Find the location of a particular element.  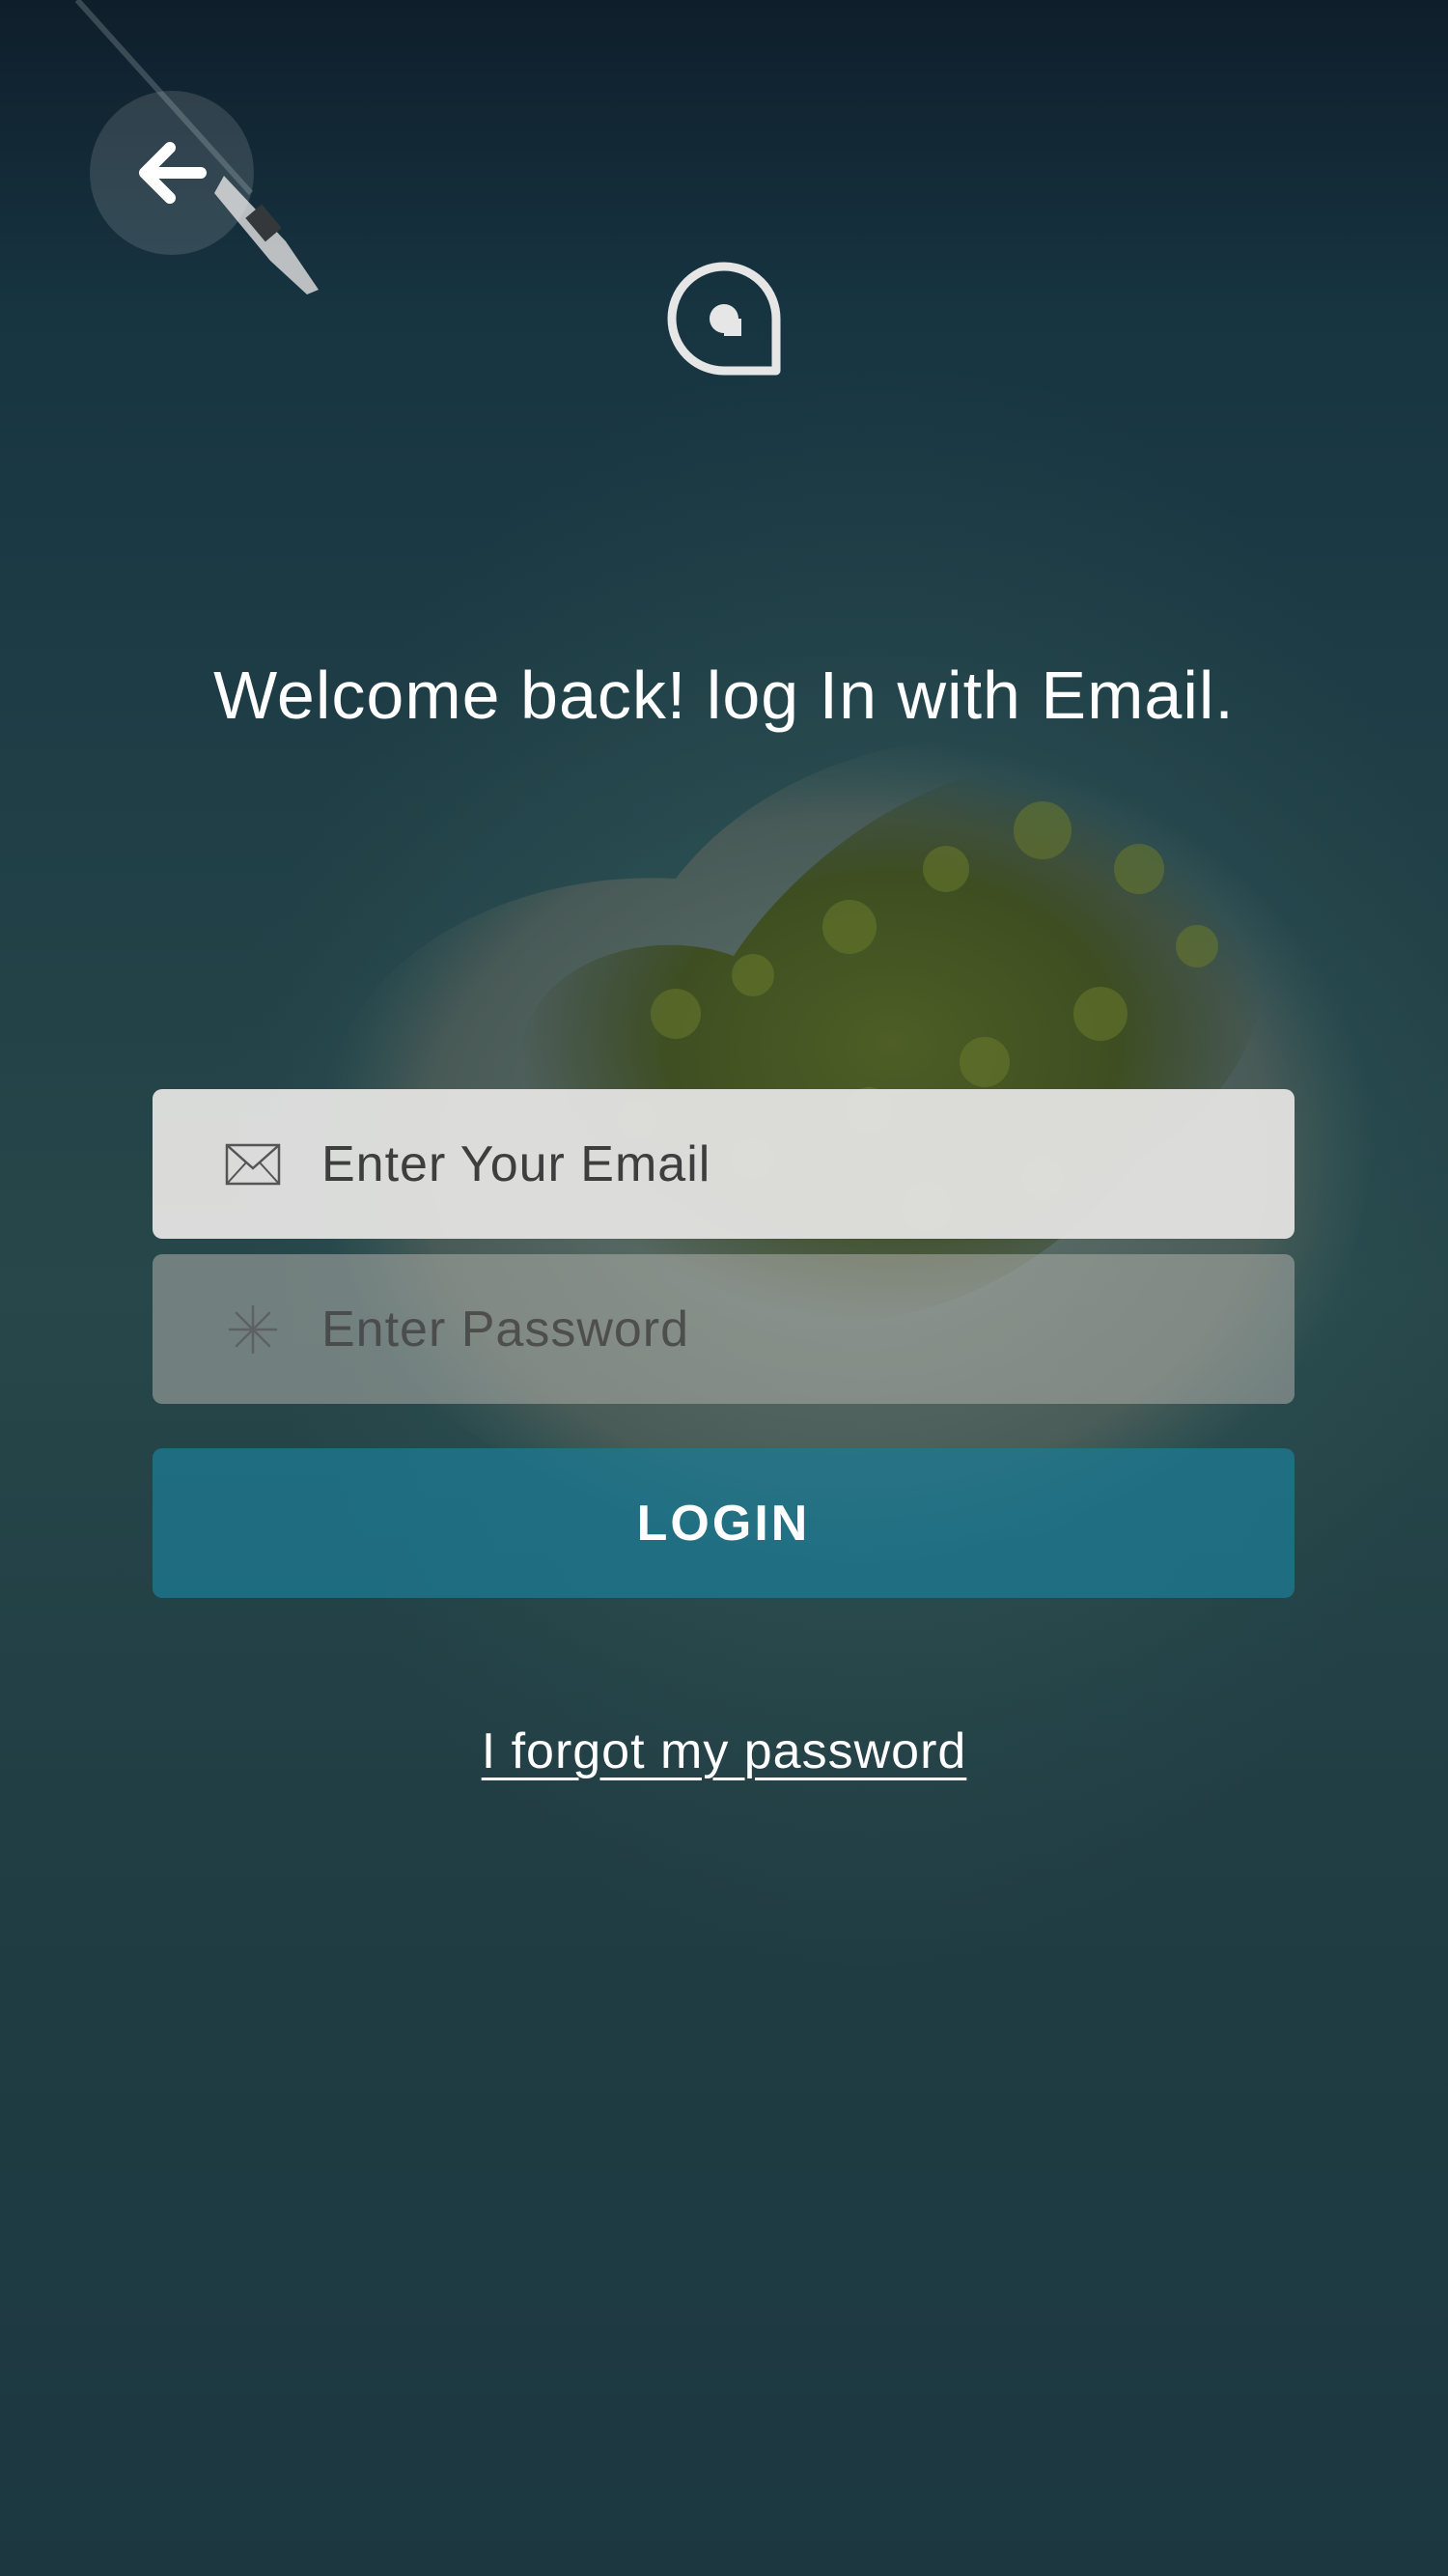

password-input is located at coordinates (794, 1329).